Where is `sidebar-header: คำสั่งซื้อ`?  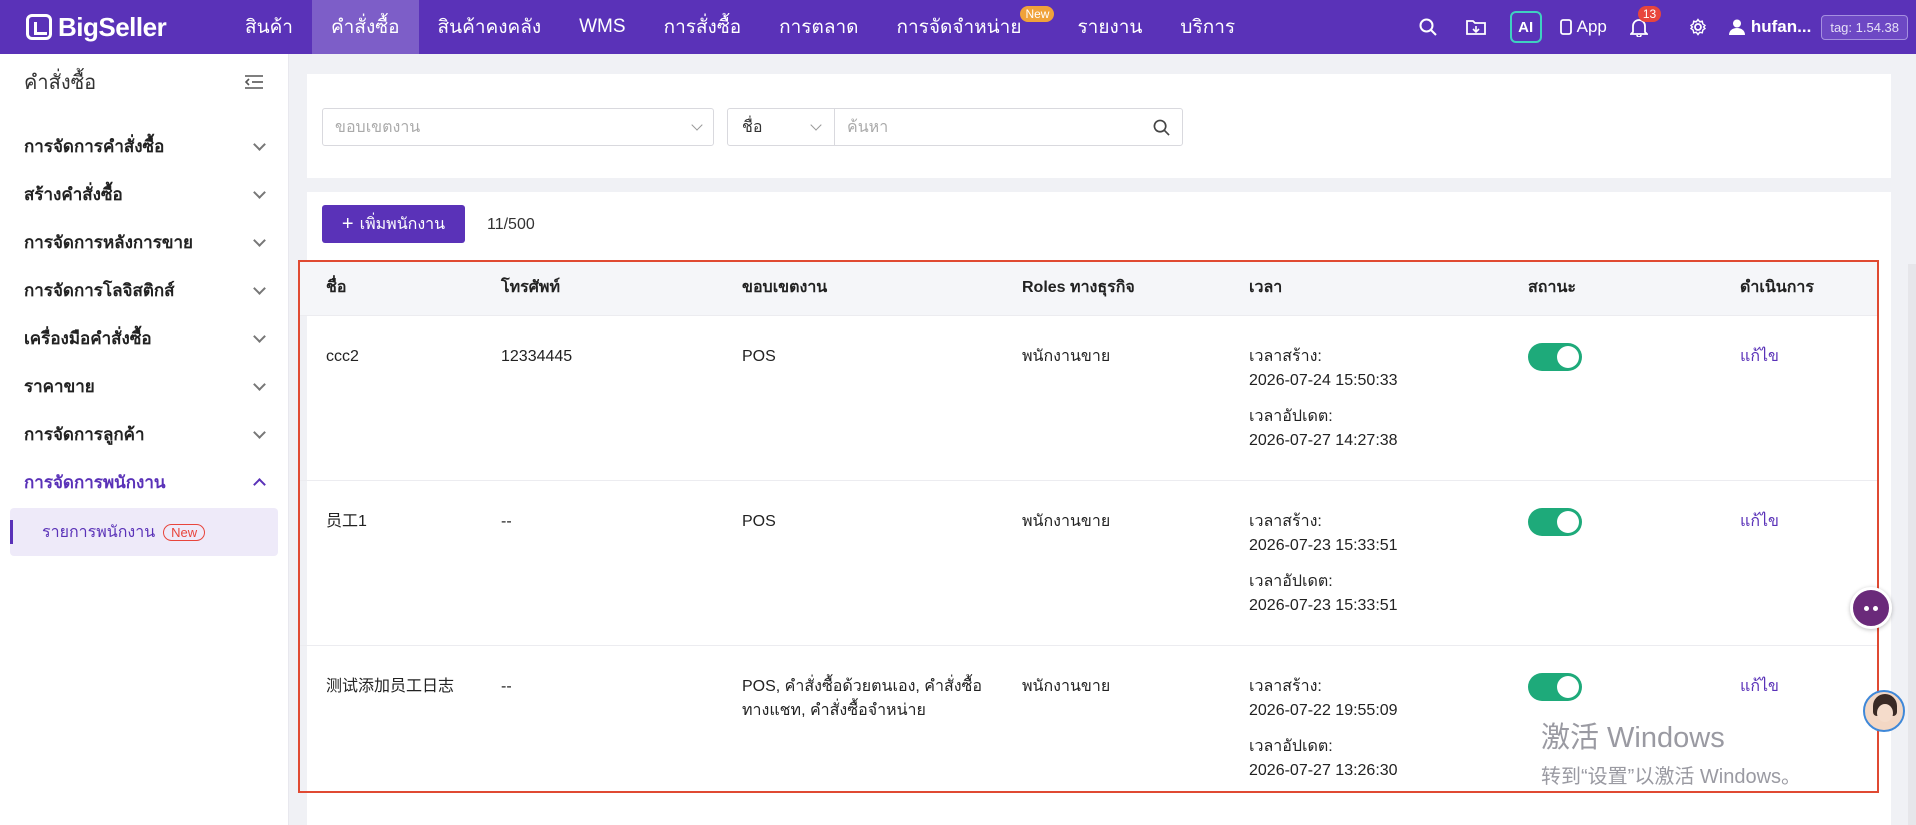
sidebar-header: คำสั่งซื้อ is located at coordinates (144, 82).